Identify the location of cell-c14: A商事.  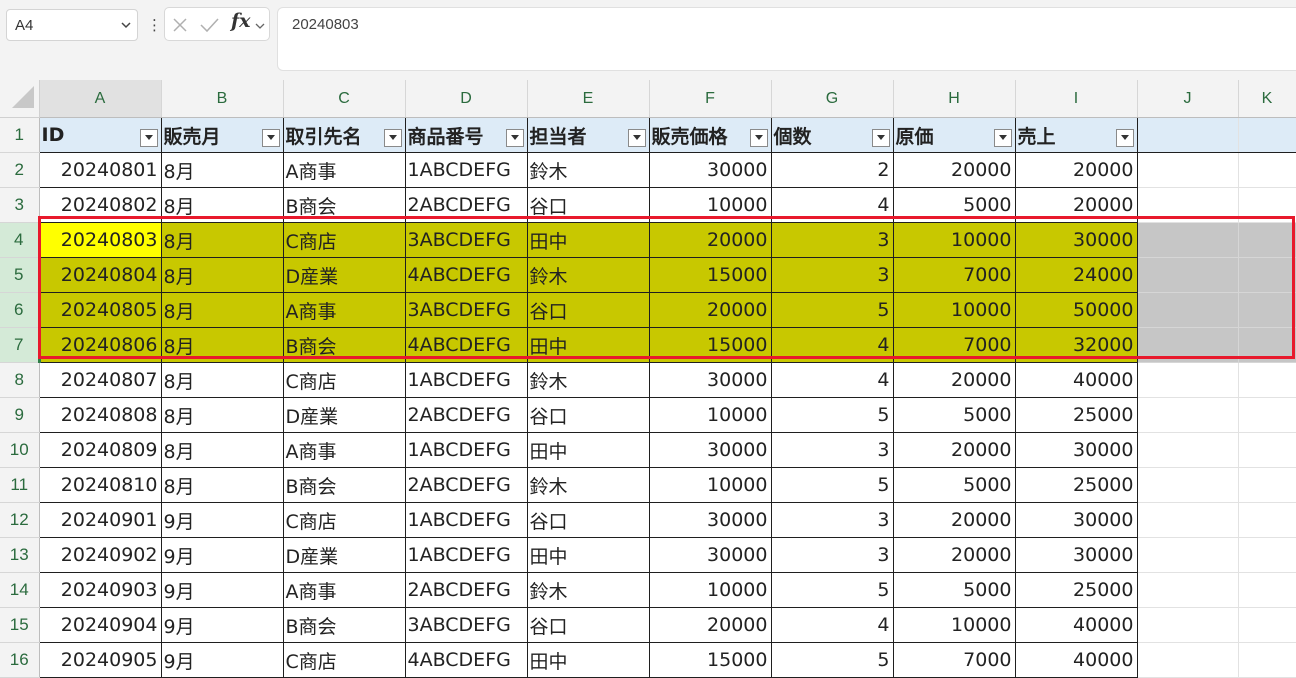
(344, 590).